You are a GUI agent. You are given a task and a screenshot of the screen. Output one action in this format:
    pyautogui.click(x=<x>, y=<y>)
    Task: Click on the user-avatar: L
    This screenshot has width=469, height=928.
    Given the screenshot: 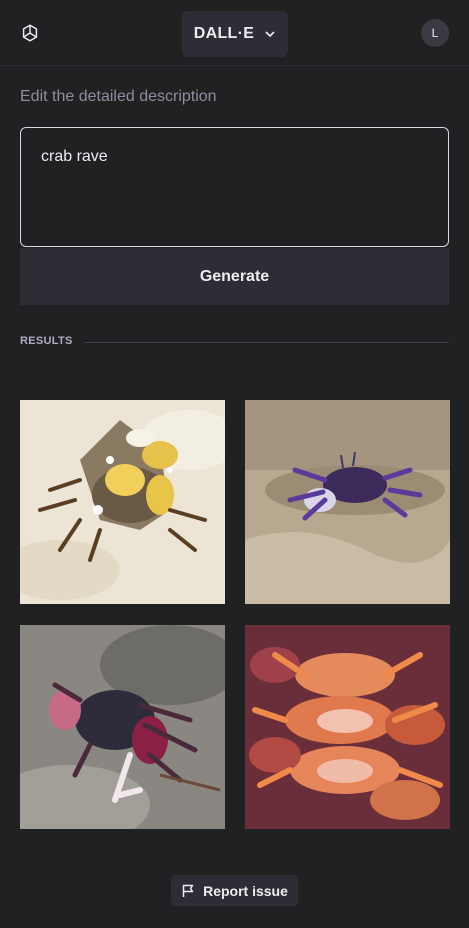 What is the action you would take?
    pyautogui.click(x=435, y=33)
    